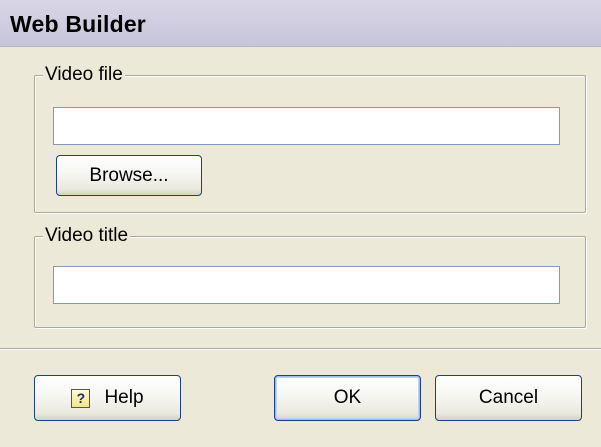 The width and height of the screenshot is (601, 447). I want to click on cancel-button: Cancel, so click(508, 398).